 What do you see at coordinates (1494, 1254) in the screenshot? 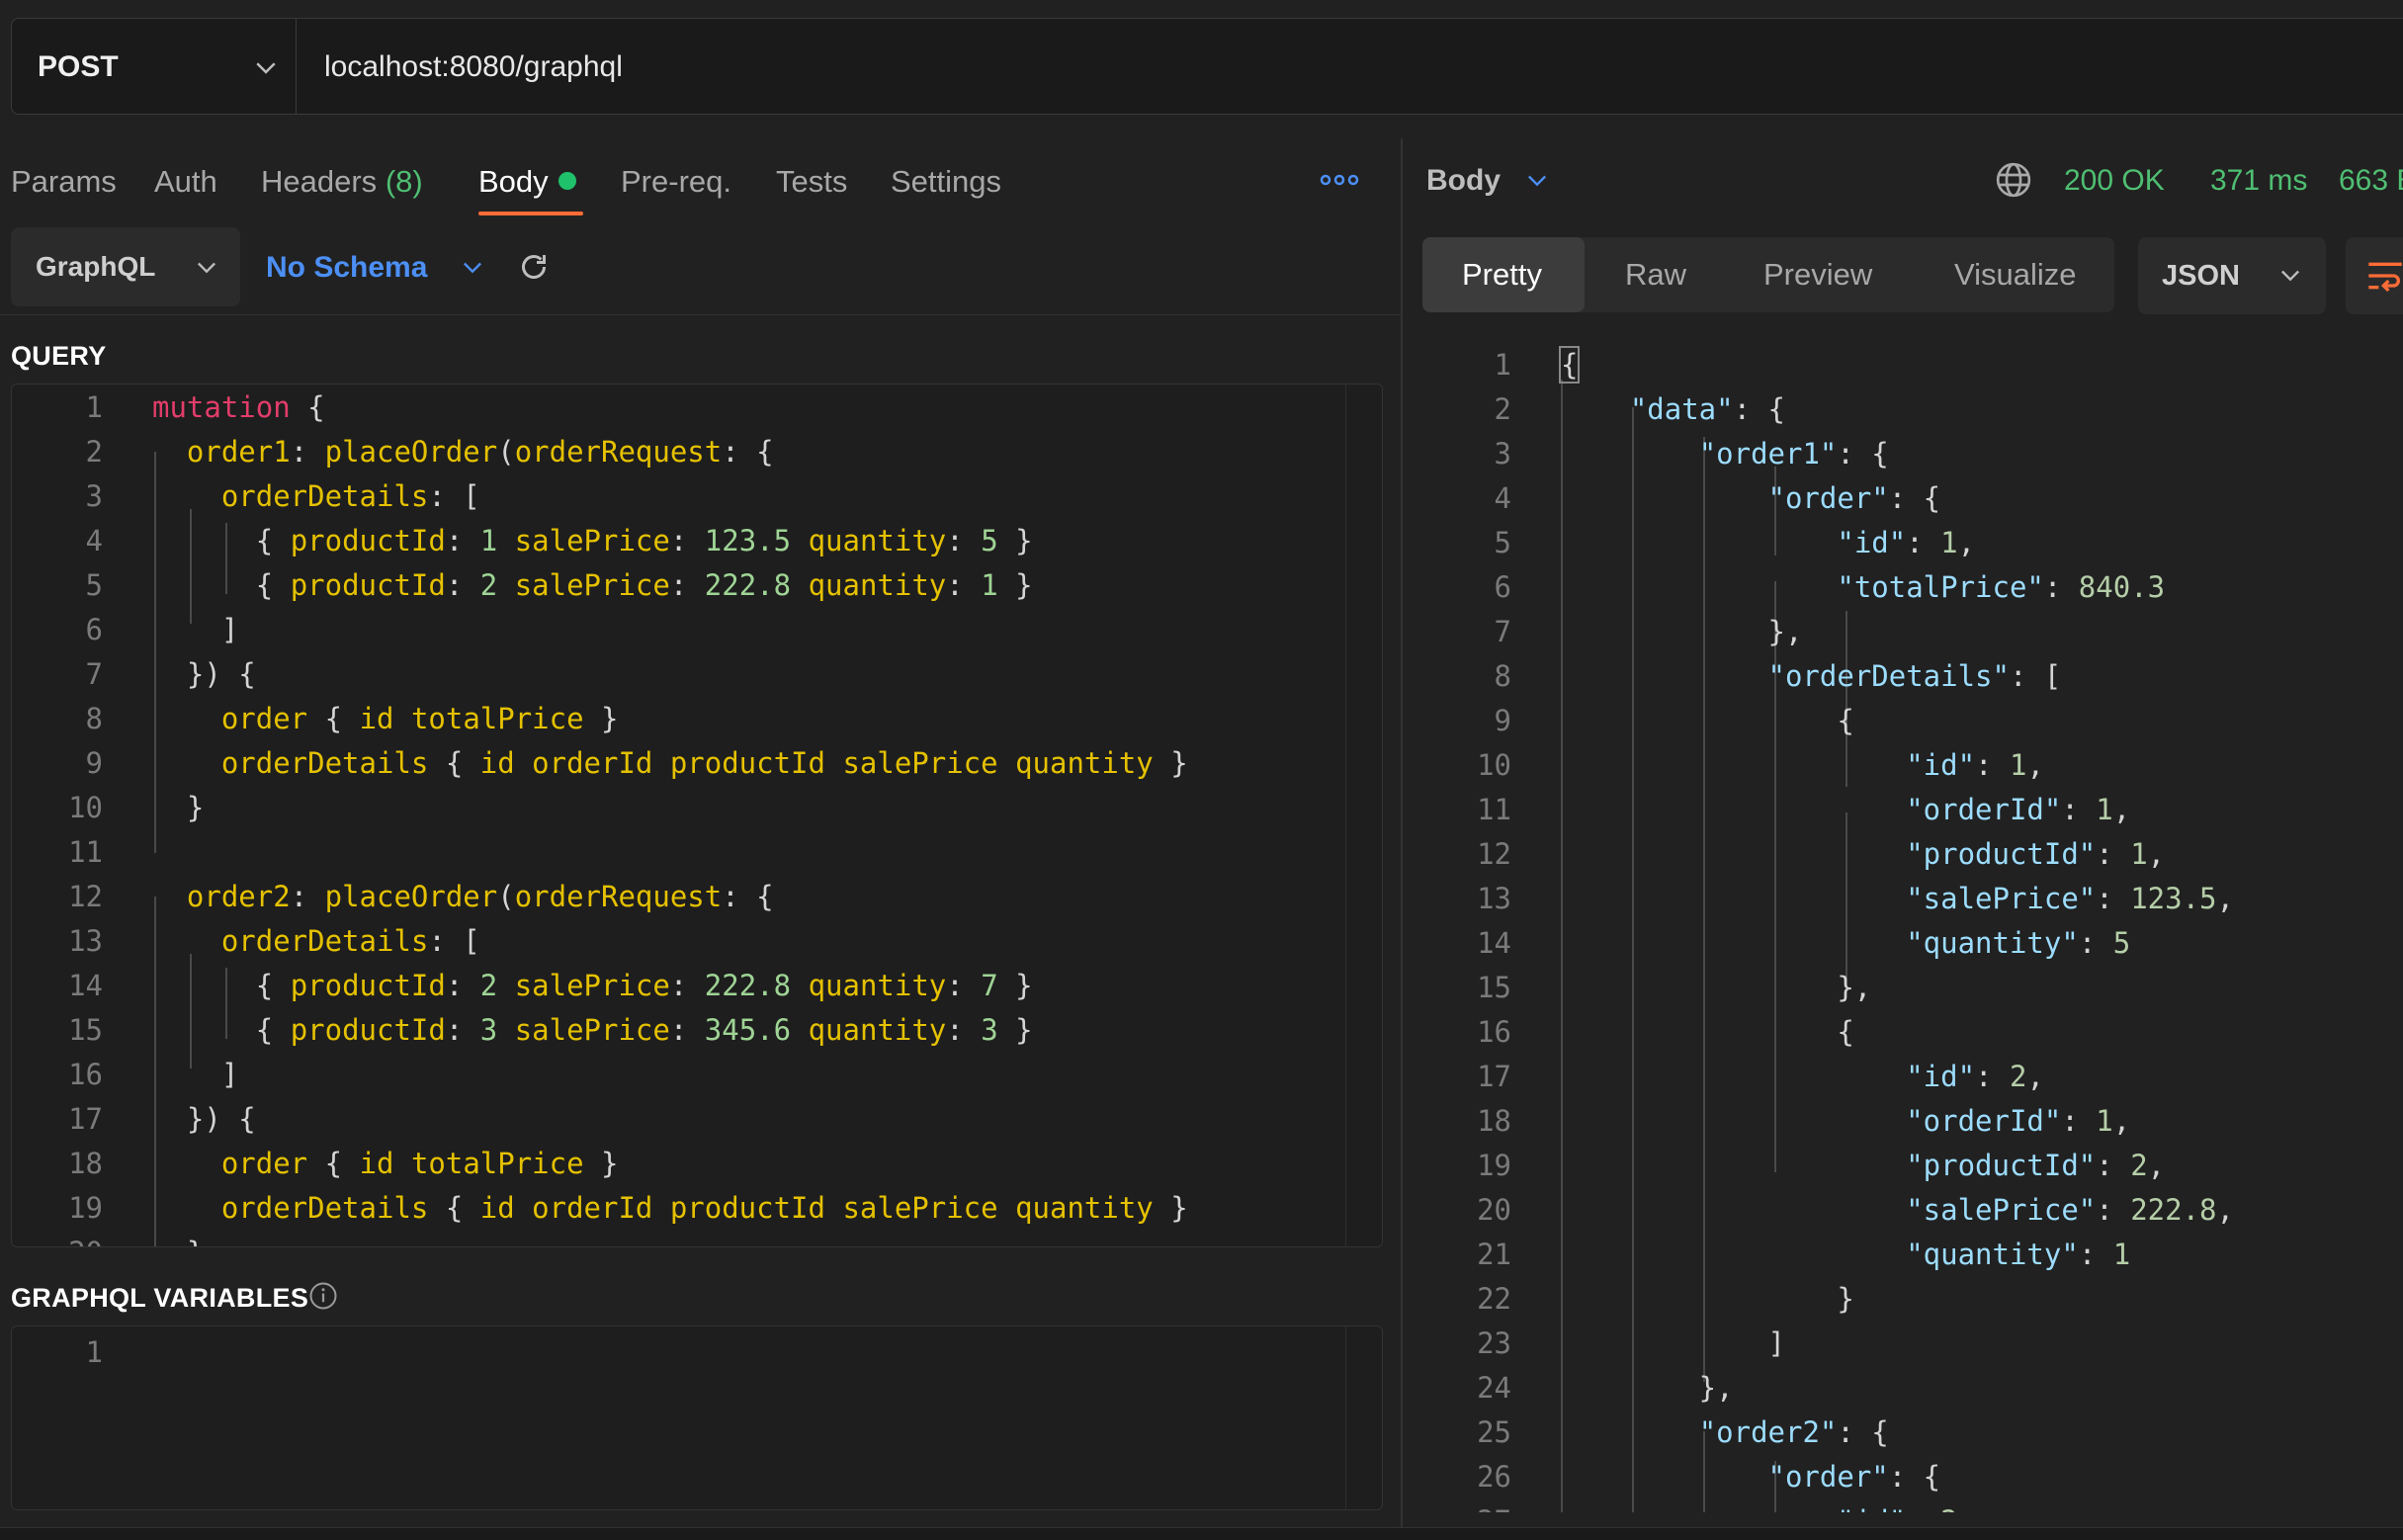
I see `line-number: 21` at bounding box center [1494, 1254].